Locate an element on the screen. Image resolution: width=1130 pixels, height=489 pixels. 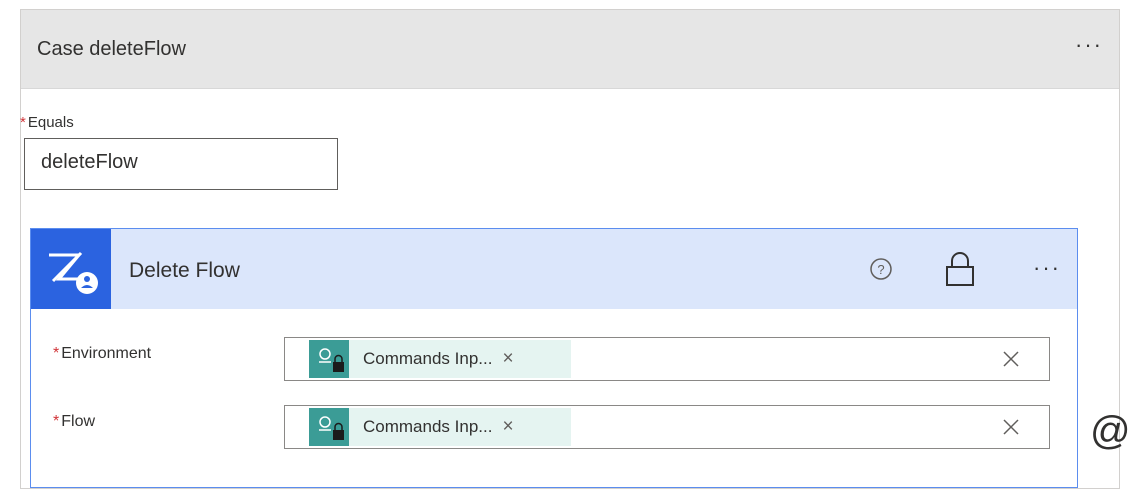
power-automate-management-icon is located at coordinates (71, 269).